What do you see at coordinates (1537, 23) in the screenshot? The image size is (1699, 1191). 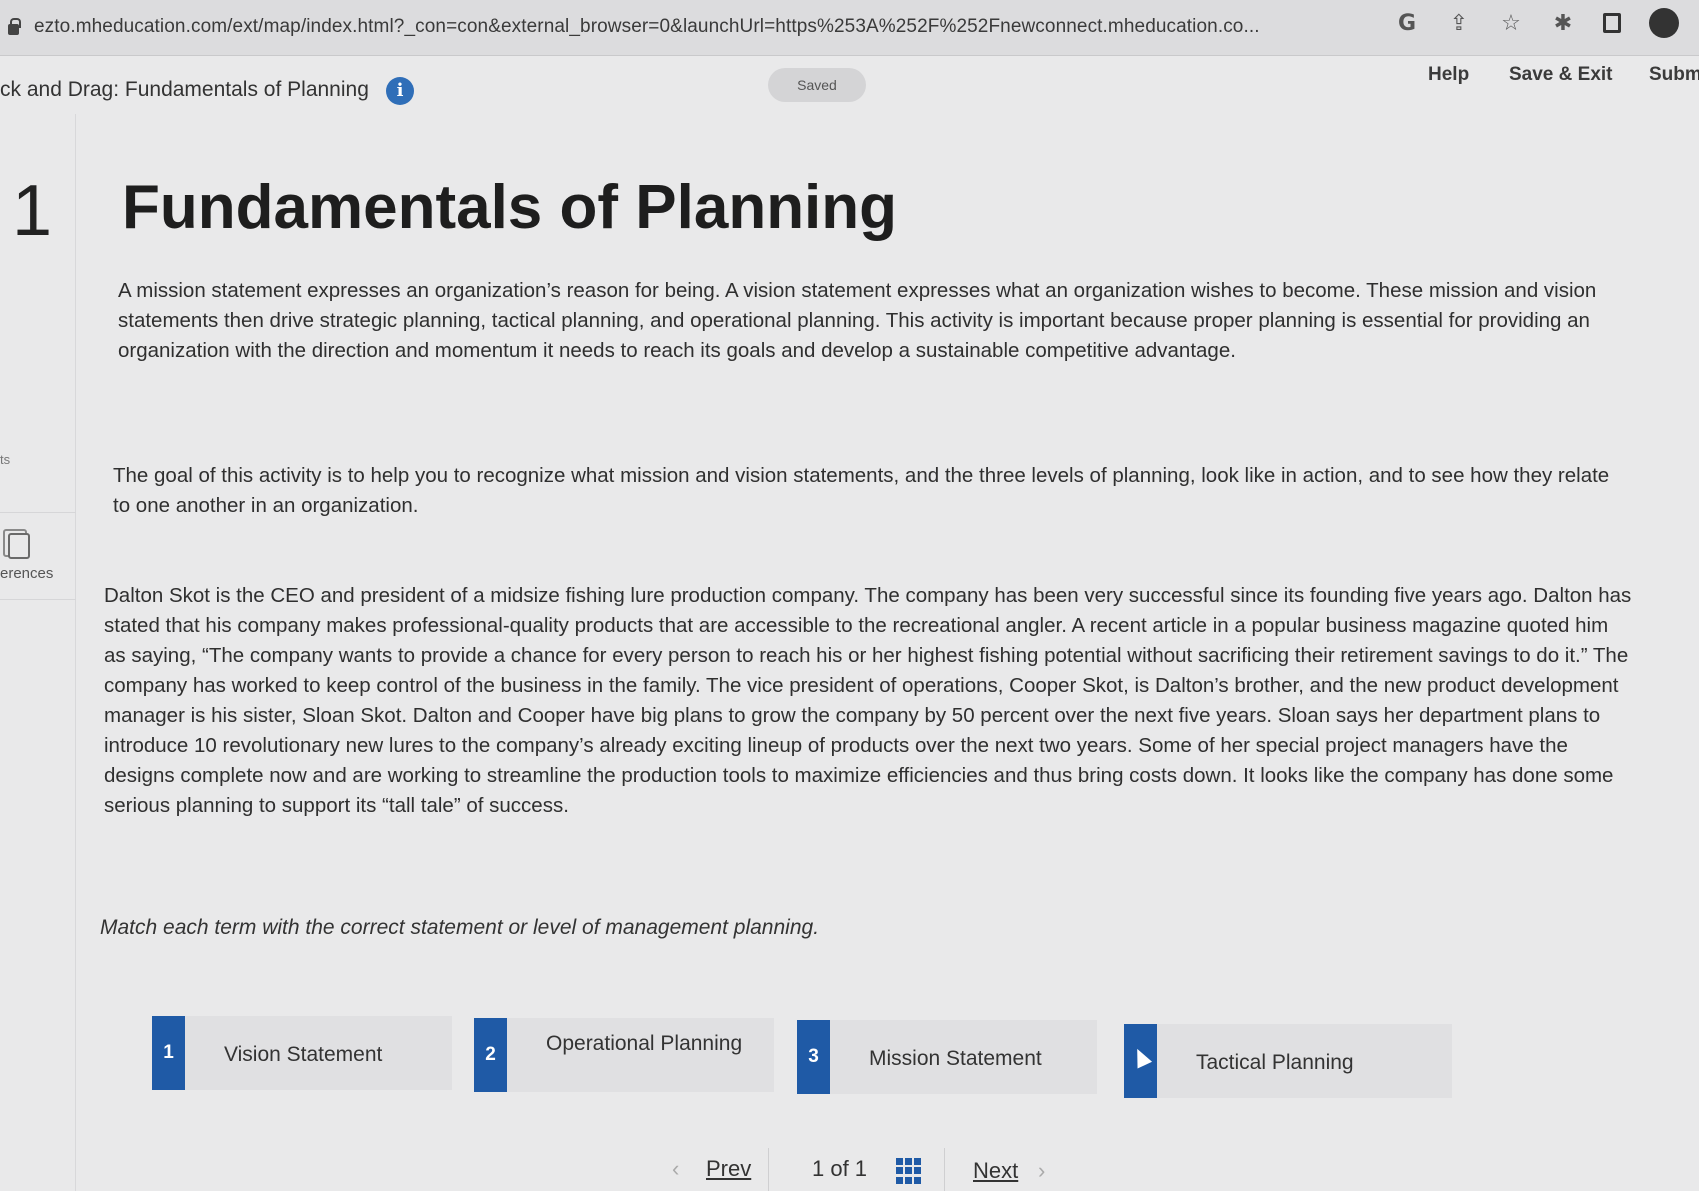 I see `browser-toolbar: G ⇪ ☆ ✱` at bounding box center [1537, 23].